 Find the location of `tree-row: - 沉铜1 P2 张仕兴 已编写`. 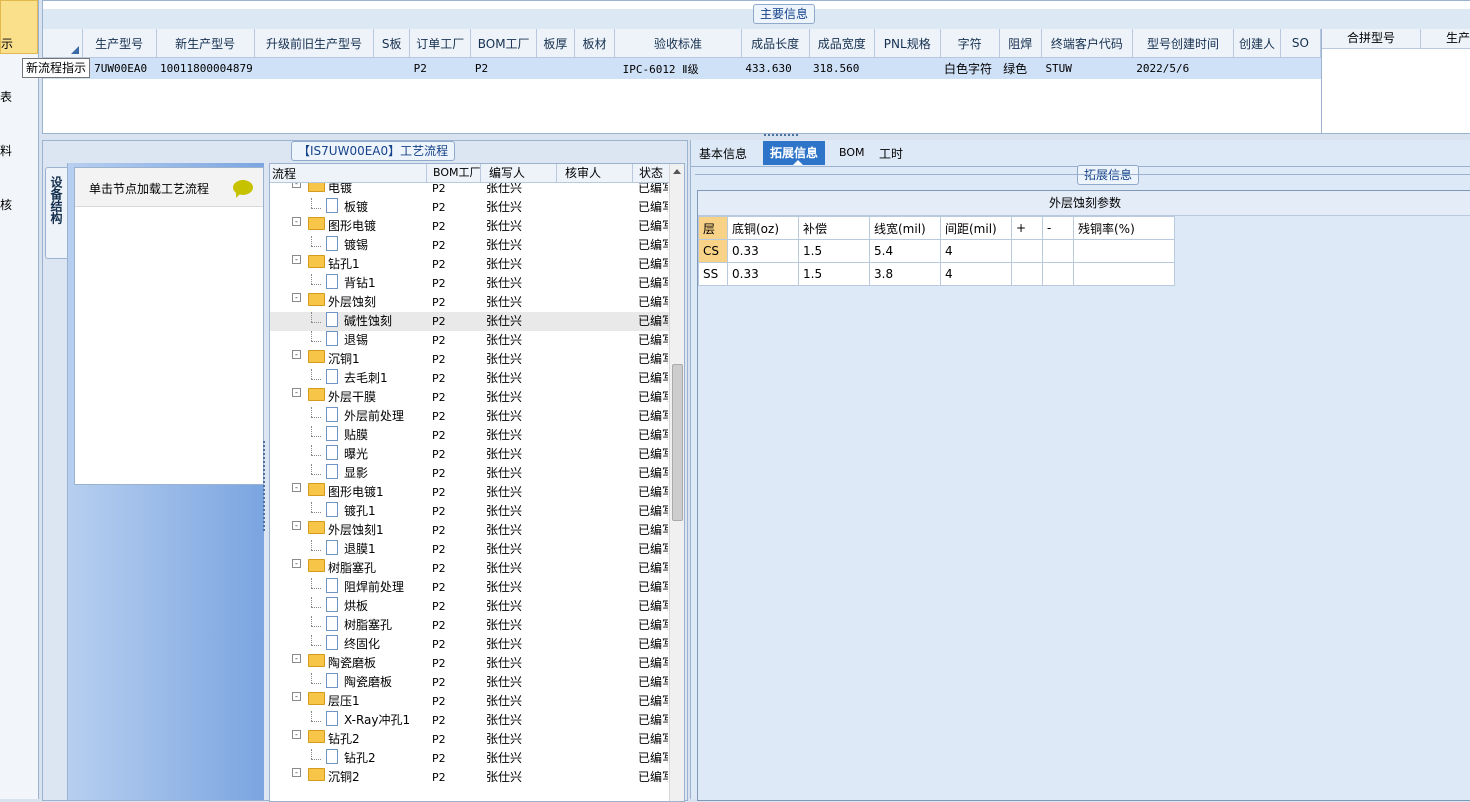

tree-row: - 沉铜1 P2 张仕兴 已编写 is located at coordinates (476, 359).